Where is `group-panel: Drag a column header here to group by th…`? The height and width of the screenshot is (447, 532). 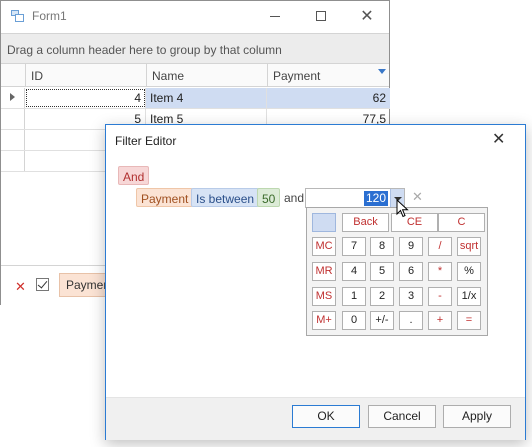 group-panel: Drag a column header here to group by th… is located at coordinates (195, 48).